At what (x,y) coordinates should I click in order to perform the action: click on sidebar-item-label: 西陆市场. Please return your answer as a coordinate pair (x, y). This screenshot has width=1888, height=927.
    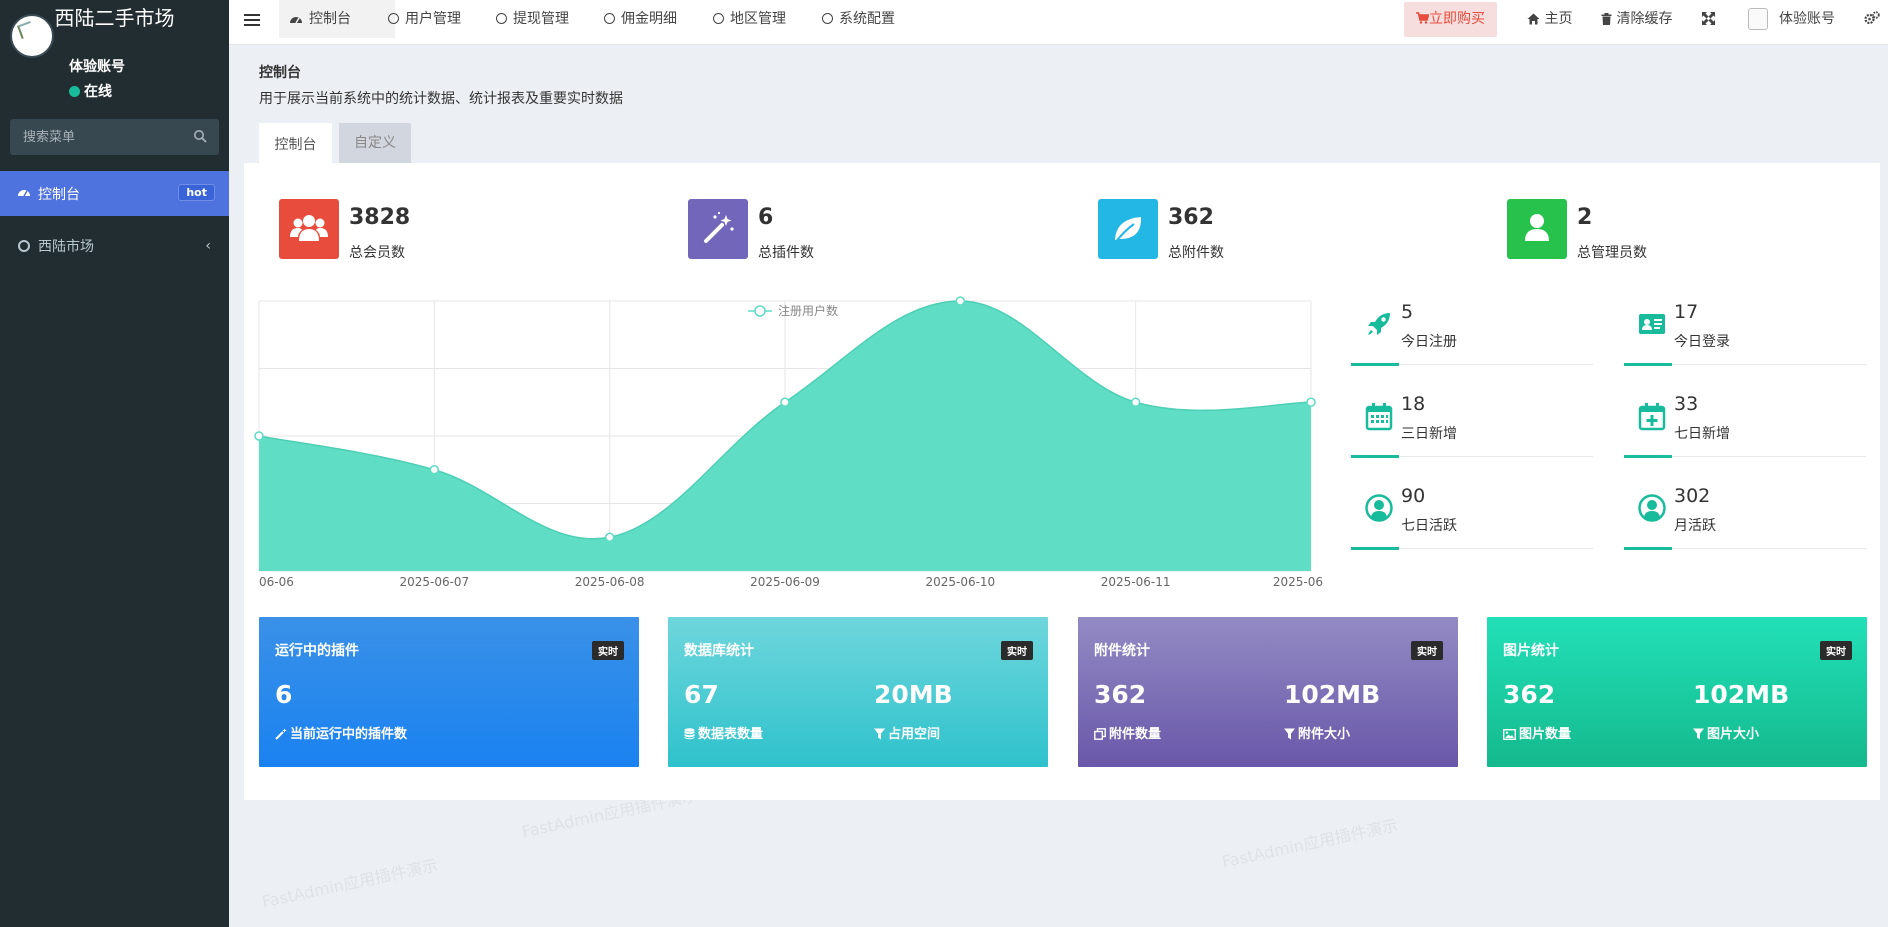
    Looking at the image, I should click on (66, 247).